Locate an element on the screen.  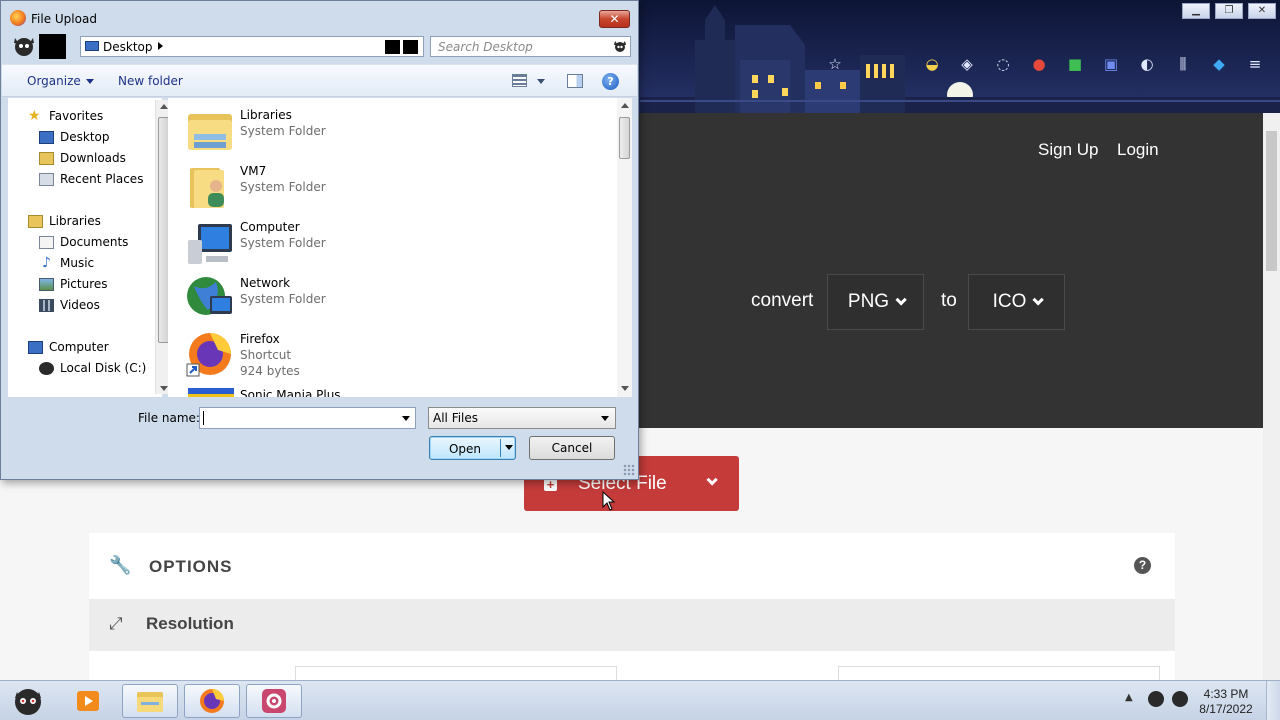
media-player-task is located at coordinates (88, 701).